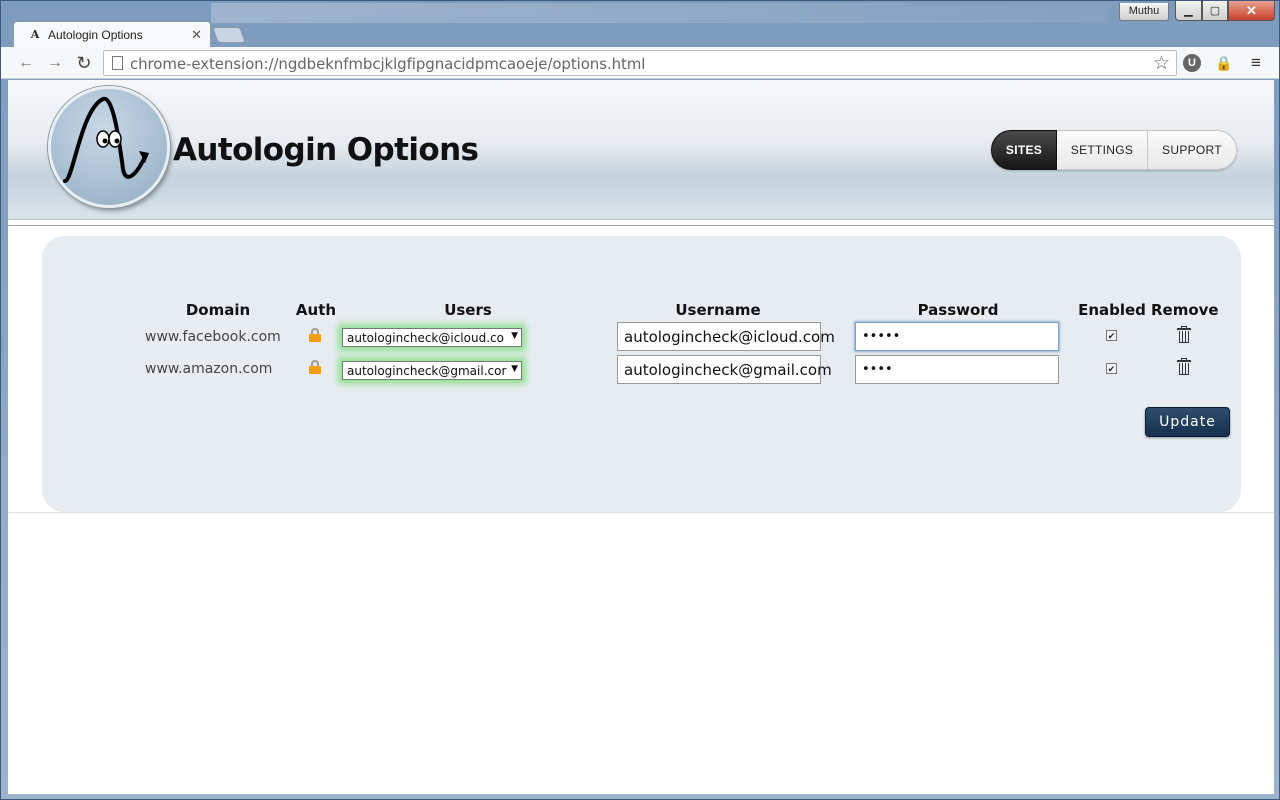 This screenshot has height=800, width=1280. What do you see at coordinates (468, 310) in the screenshot?
I see `column-header-users: Users` at bounding box center [468, 310].